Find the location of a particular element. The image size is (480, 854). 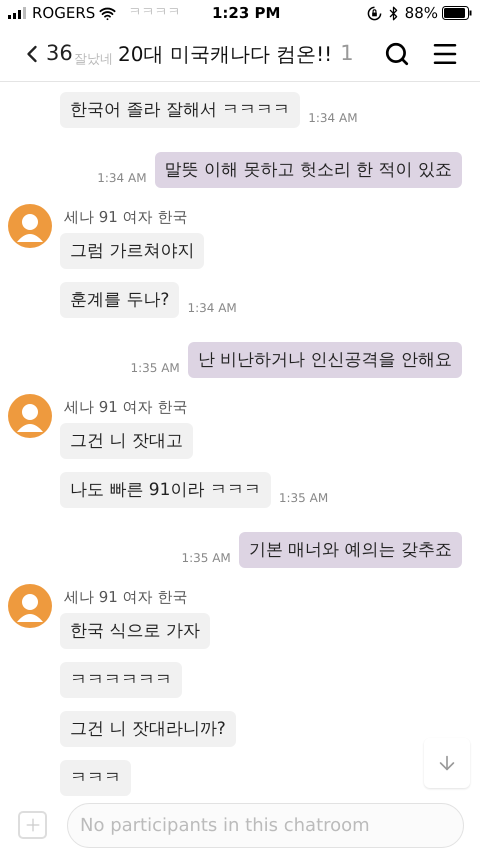

received-message: 나도 빠른 91이라 ㅋㅋㅋ is located at coordinates (165, 490).